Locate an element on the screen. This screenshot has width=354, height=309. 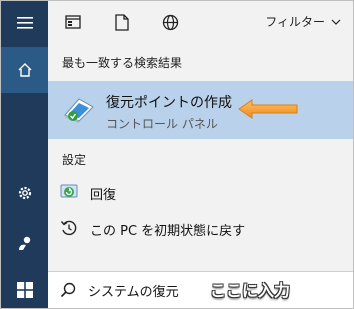
taskbar: システムの復元 ここに入力 is located at coordinates (177, 289).